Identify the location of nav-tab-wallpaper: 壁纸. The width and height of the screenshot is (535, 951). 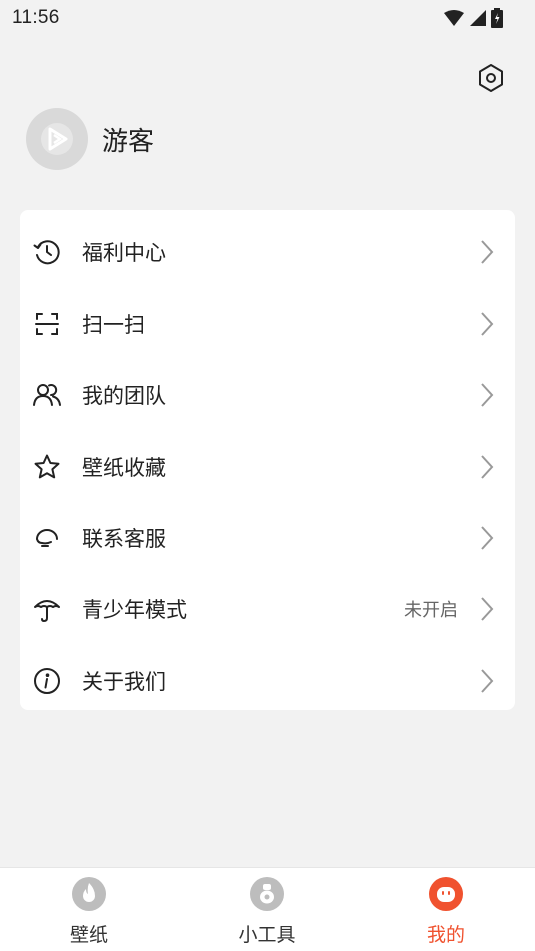
(89, 912).